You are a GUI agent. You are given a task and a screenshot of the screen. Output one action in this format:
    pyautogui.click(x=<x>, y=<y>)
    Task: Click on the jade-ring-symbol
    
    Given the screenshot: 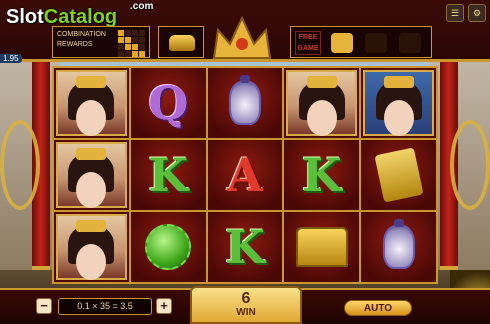 What is the action you would take?
    pyautogui.click(x=168, y=247)
    